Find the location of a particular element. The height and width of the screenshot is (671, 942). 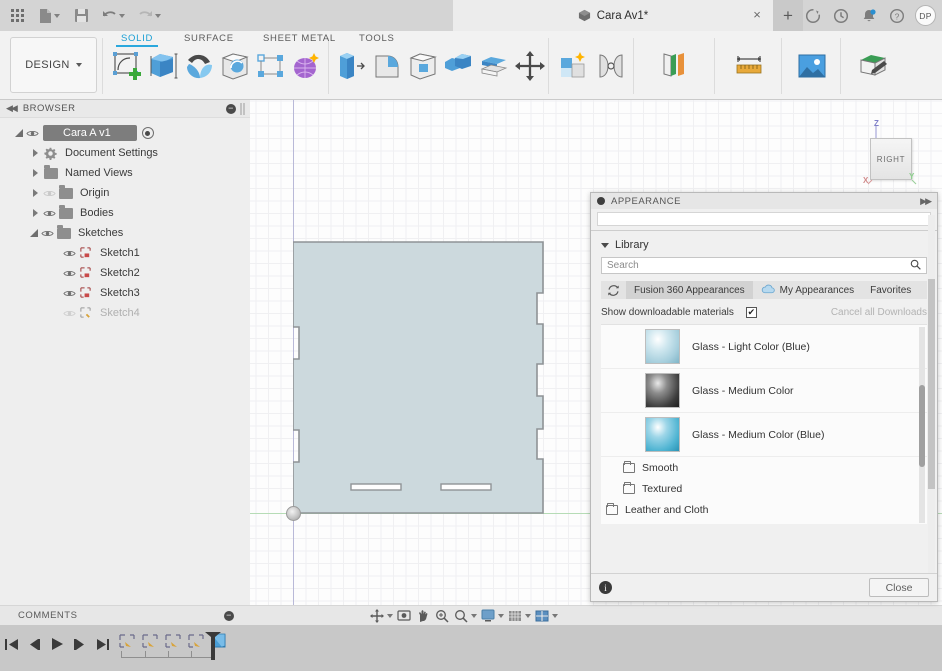

save-icon is located at coordinates (81, 16).